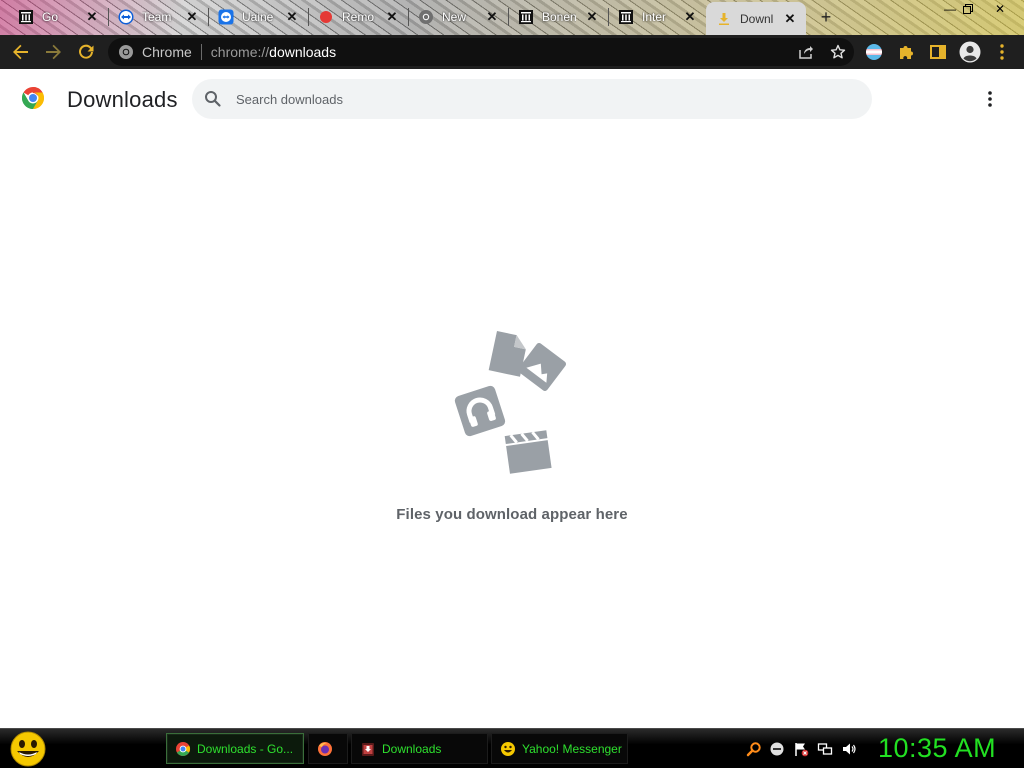  I want to click on share-icon, so click(806, 52).